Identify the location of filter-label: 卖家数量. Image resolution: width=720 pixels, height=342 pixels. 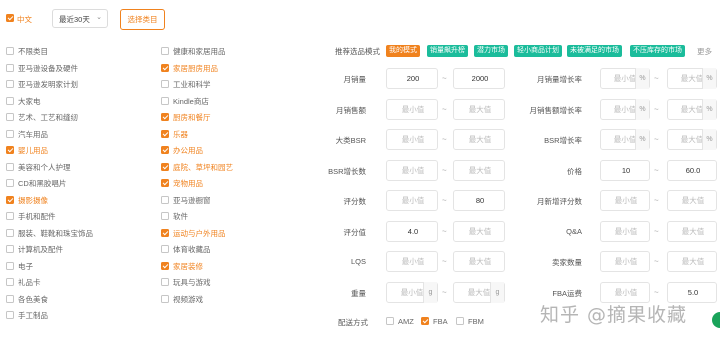
(567, 262).